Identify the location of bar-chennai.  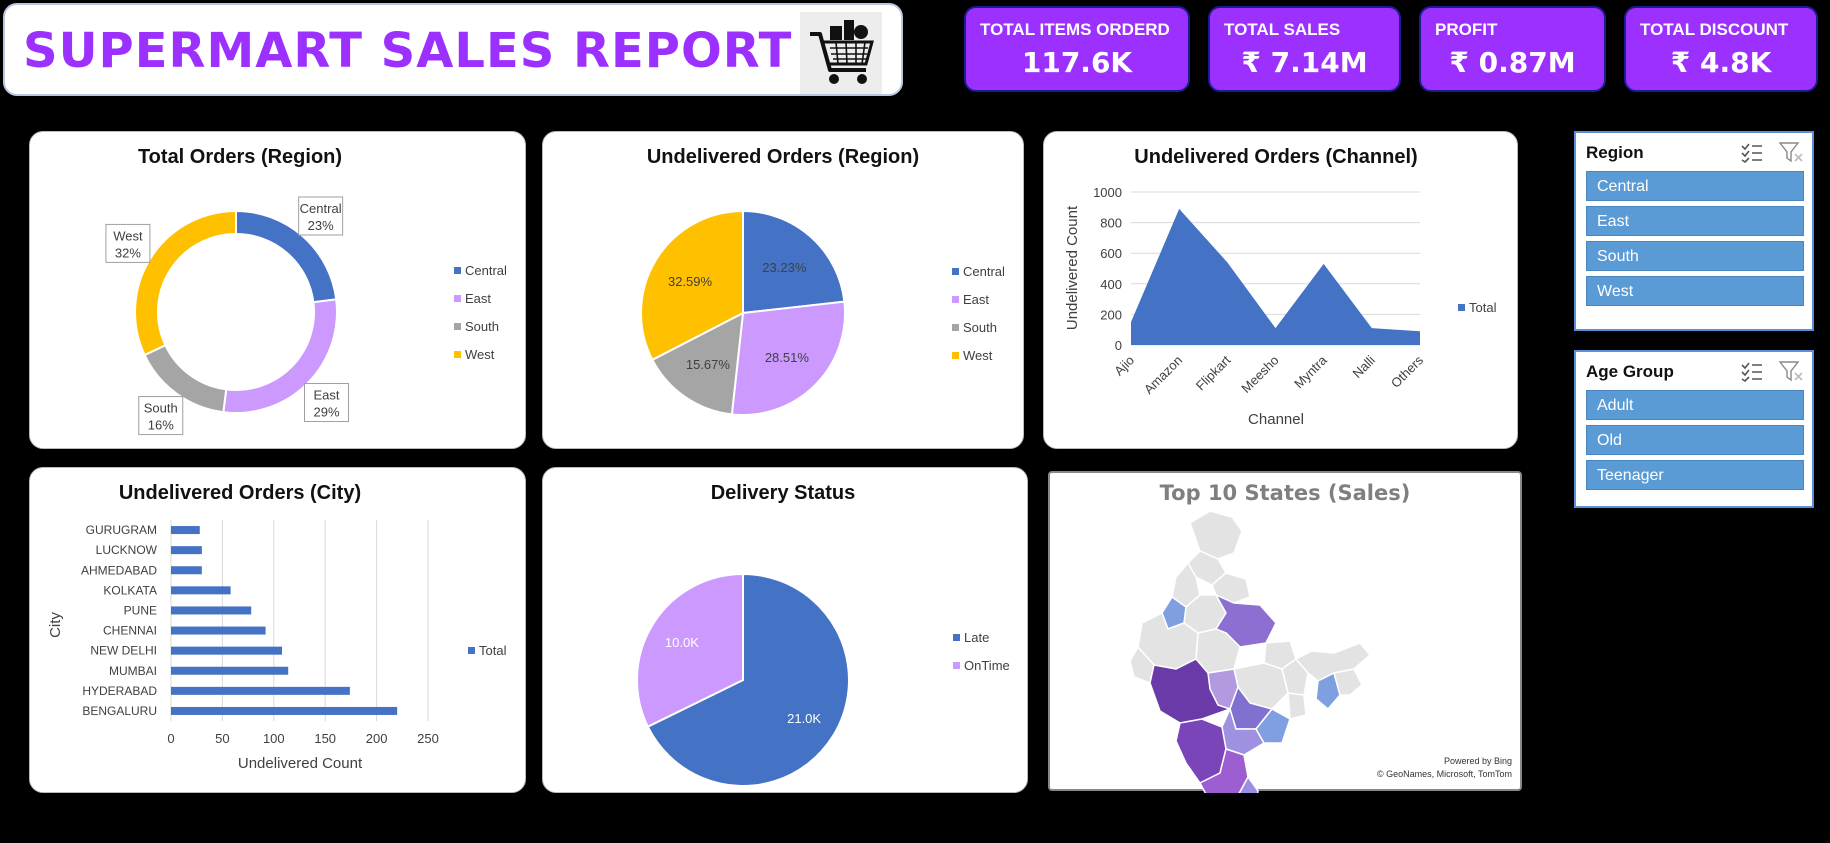
(218, 630).